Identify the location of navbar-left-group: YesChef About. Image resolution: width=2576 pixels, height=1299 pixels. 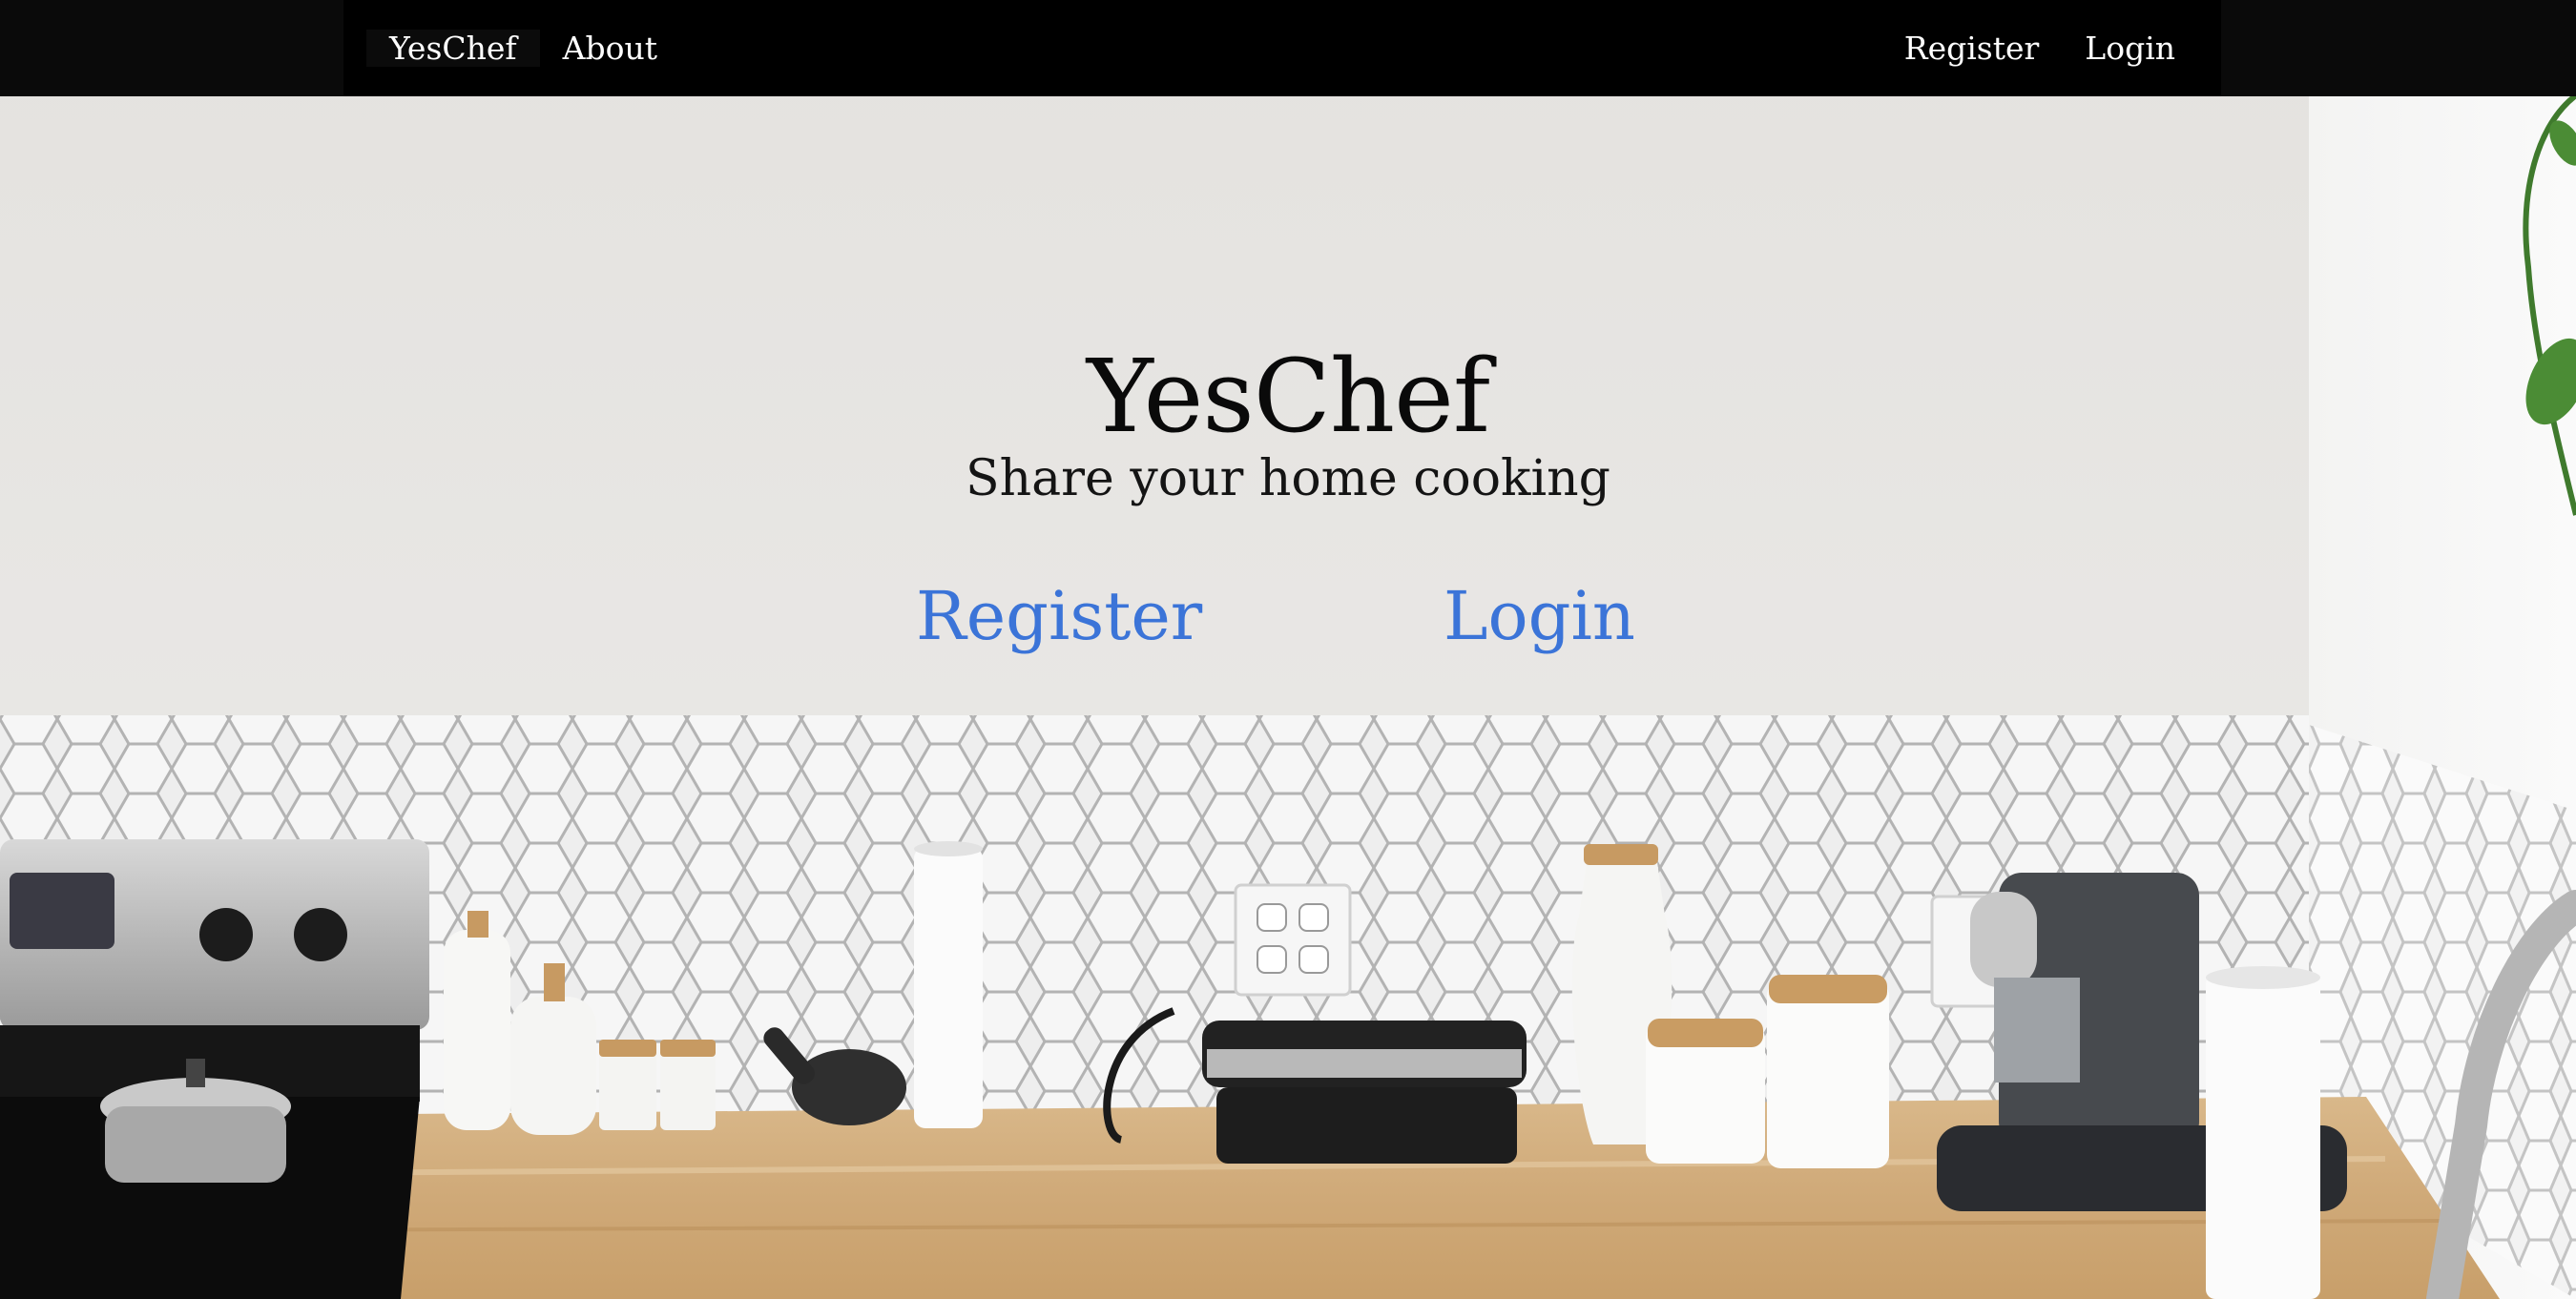
(523, 48).